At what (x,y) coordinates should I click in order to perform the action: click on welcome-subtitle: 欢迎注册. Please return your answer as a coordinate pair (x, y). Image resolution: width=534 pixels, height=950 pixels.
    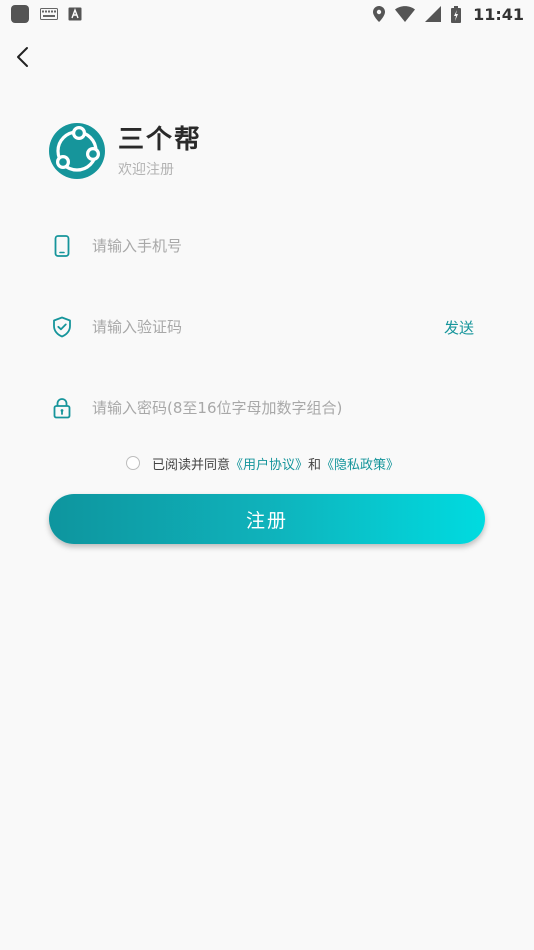
    Looking at the image, I should click on (146, 170).